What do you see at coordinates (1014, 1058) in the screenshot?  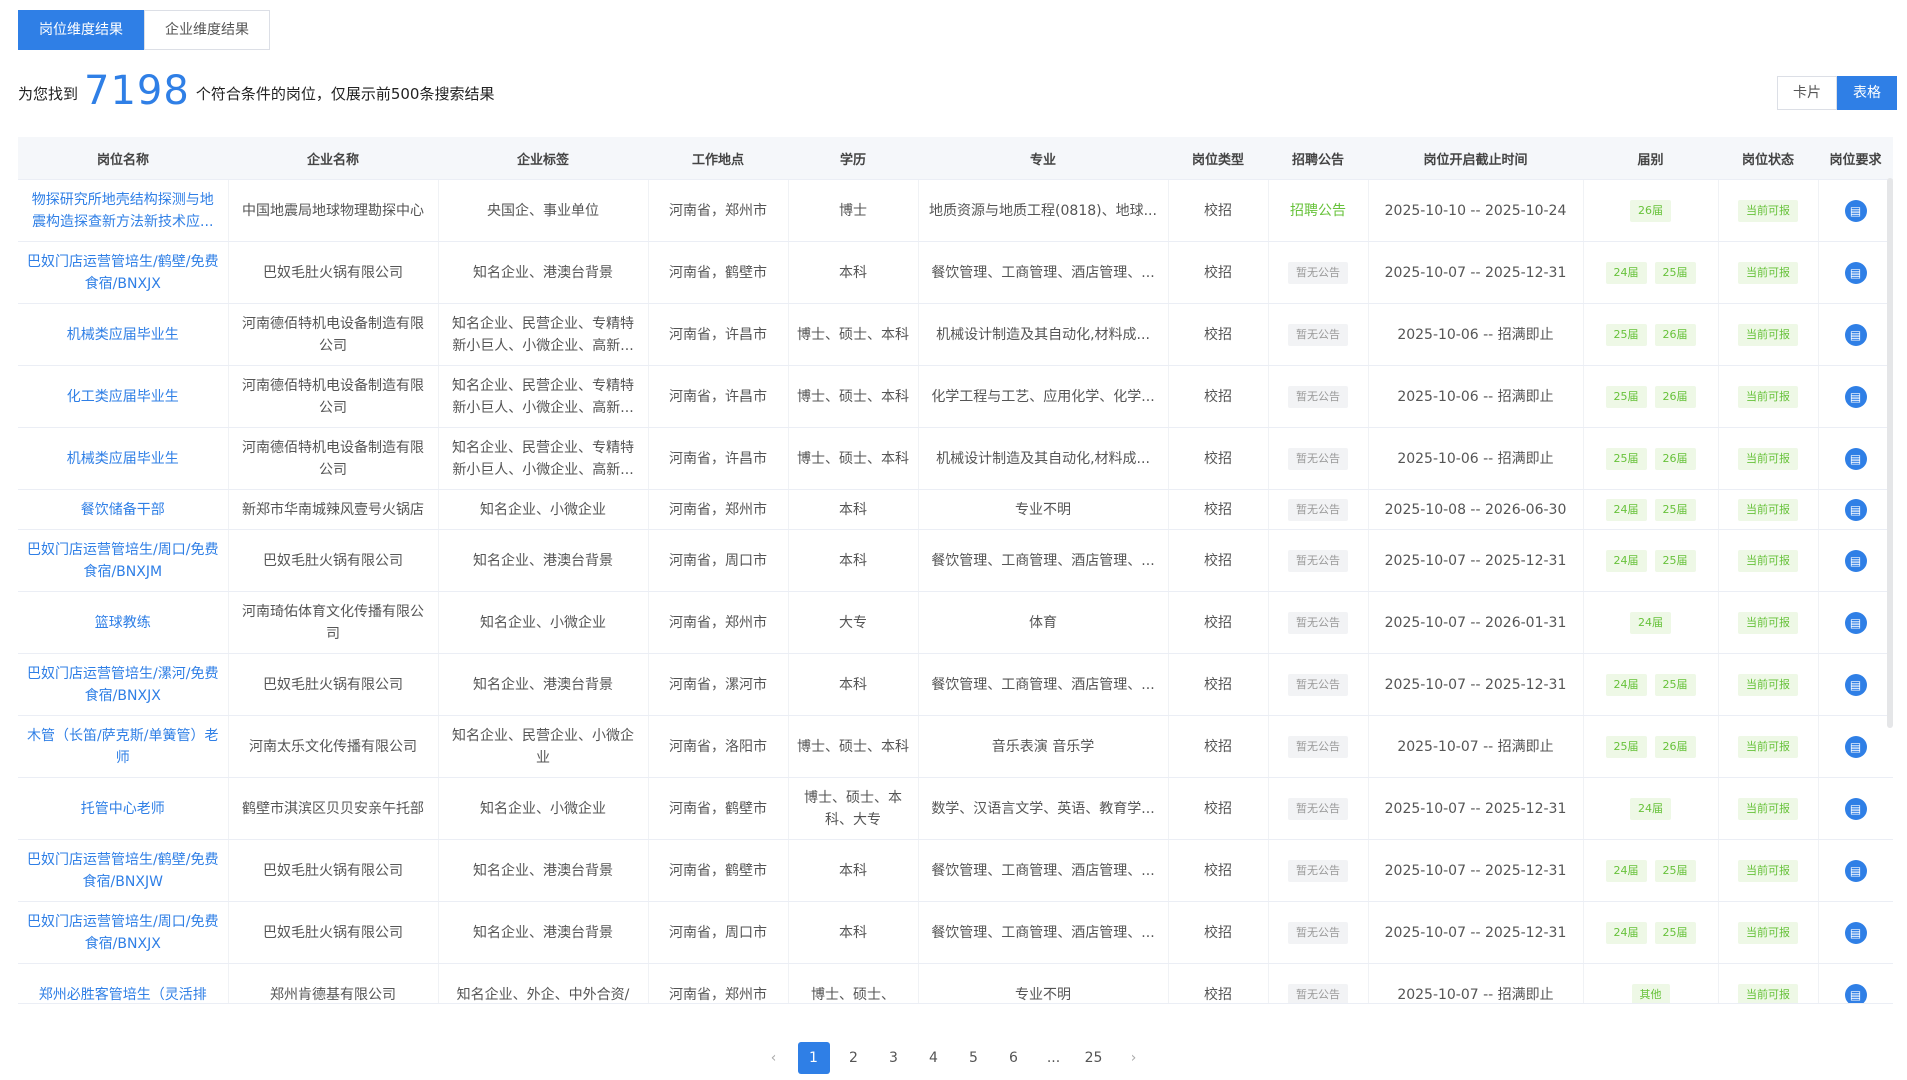 I see `page-6-button: 6` at bounding box center [1014, 1058].